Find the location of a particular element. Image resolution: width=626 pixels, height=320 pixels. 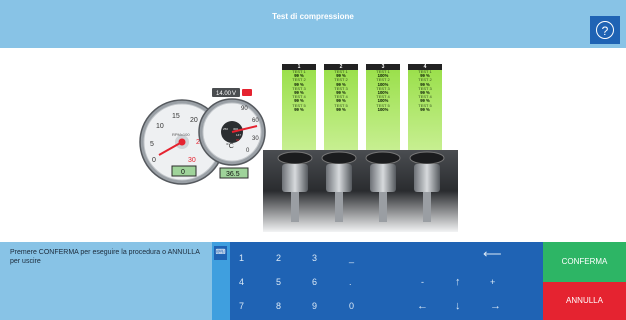

arrow-up-key: ↑ is located at coordinates (461, 282).